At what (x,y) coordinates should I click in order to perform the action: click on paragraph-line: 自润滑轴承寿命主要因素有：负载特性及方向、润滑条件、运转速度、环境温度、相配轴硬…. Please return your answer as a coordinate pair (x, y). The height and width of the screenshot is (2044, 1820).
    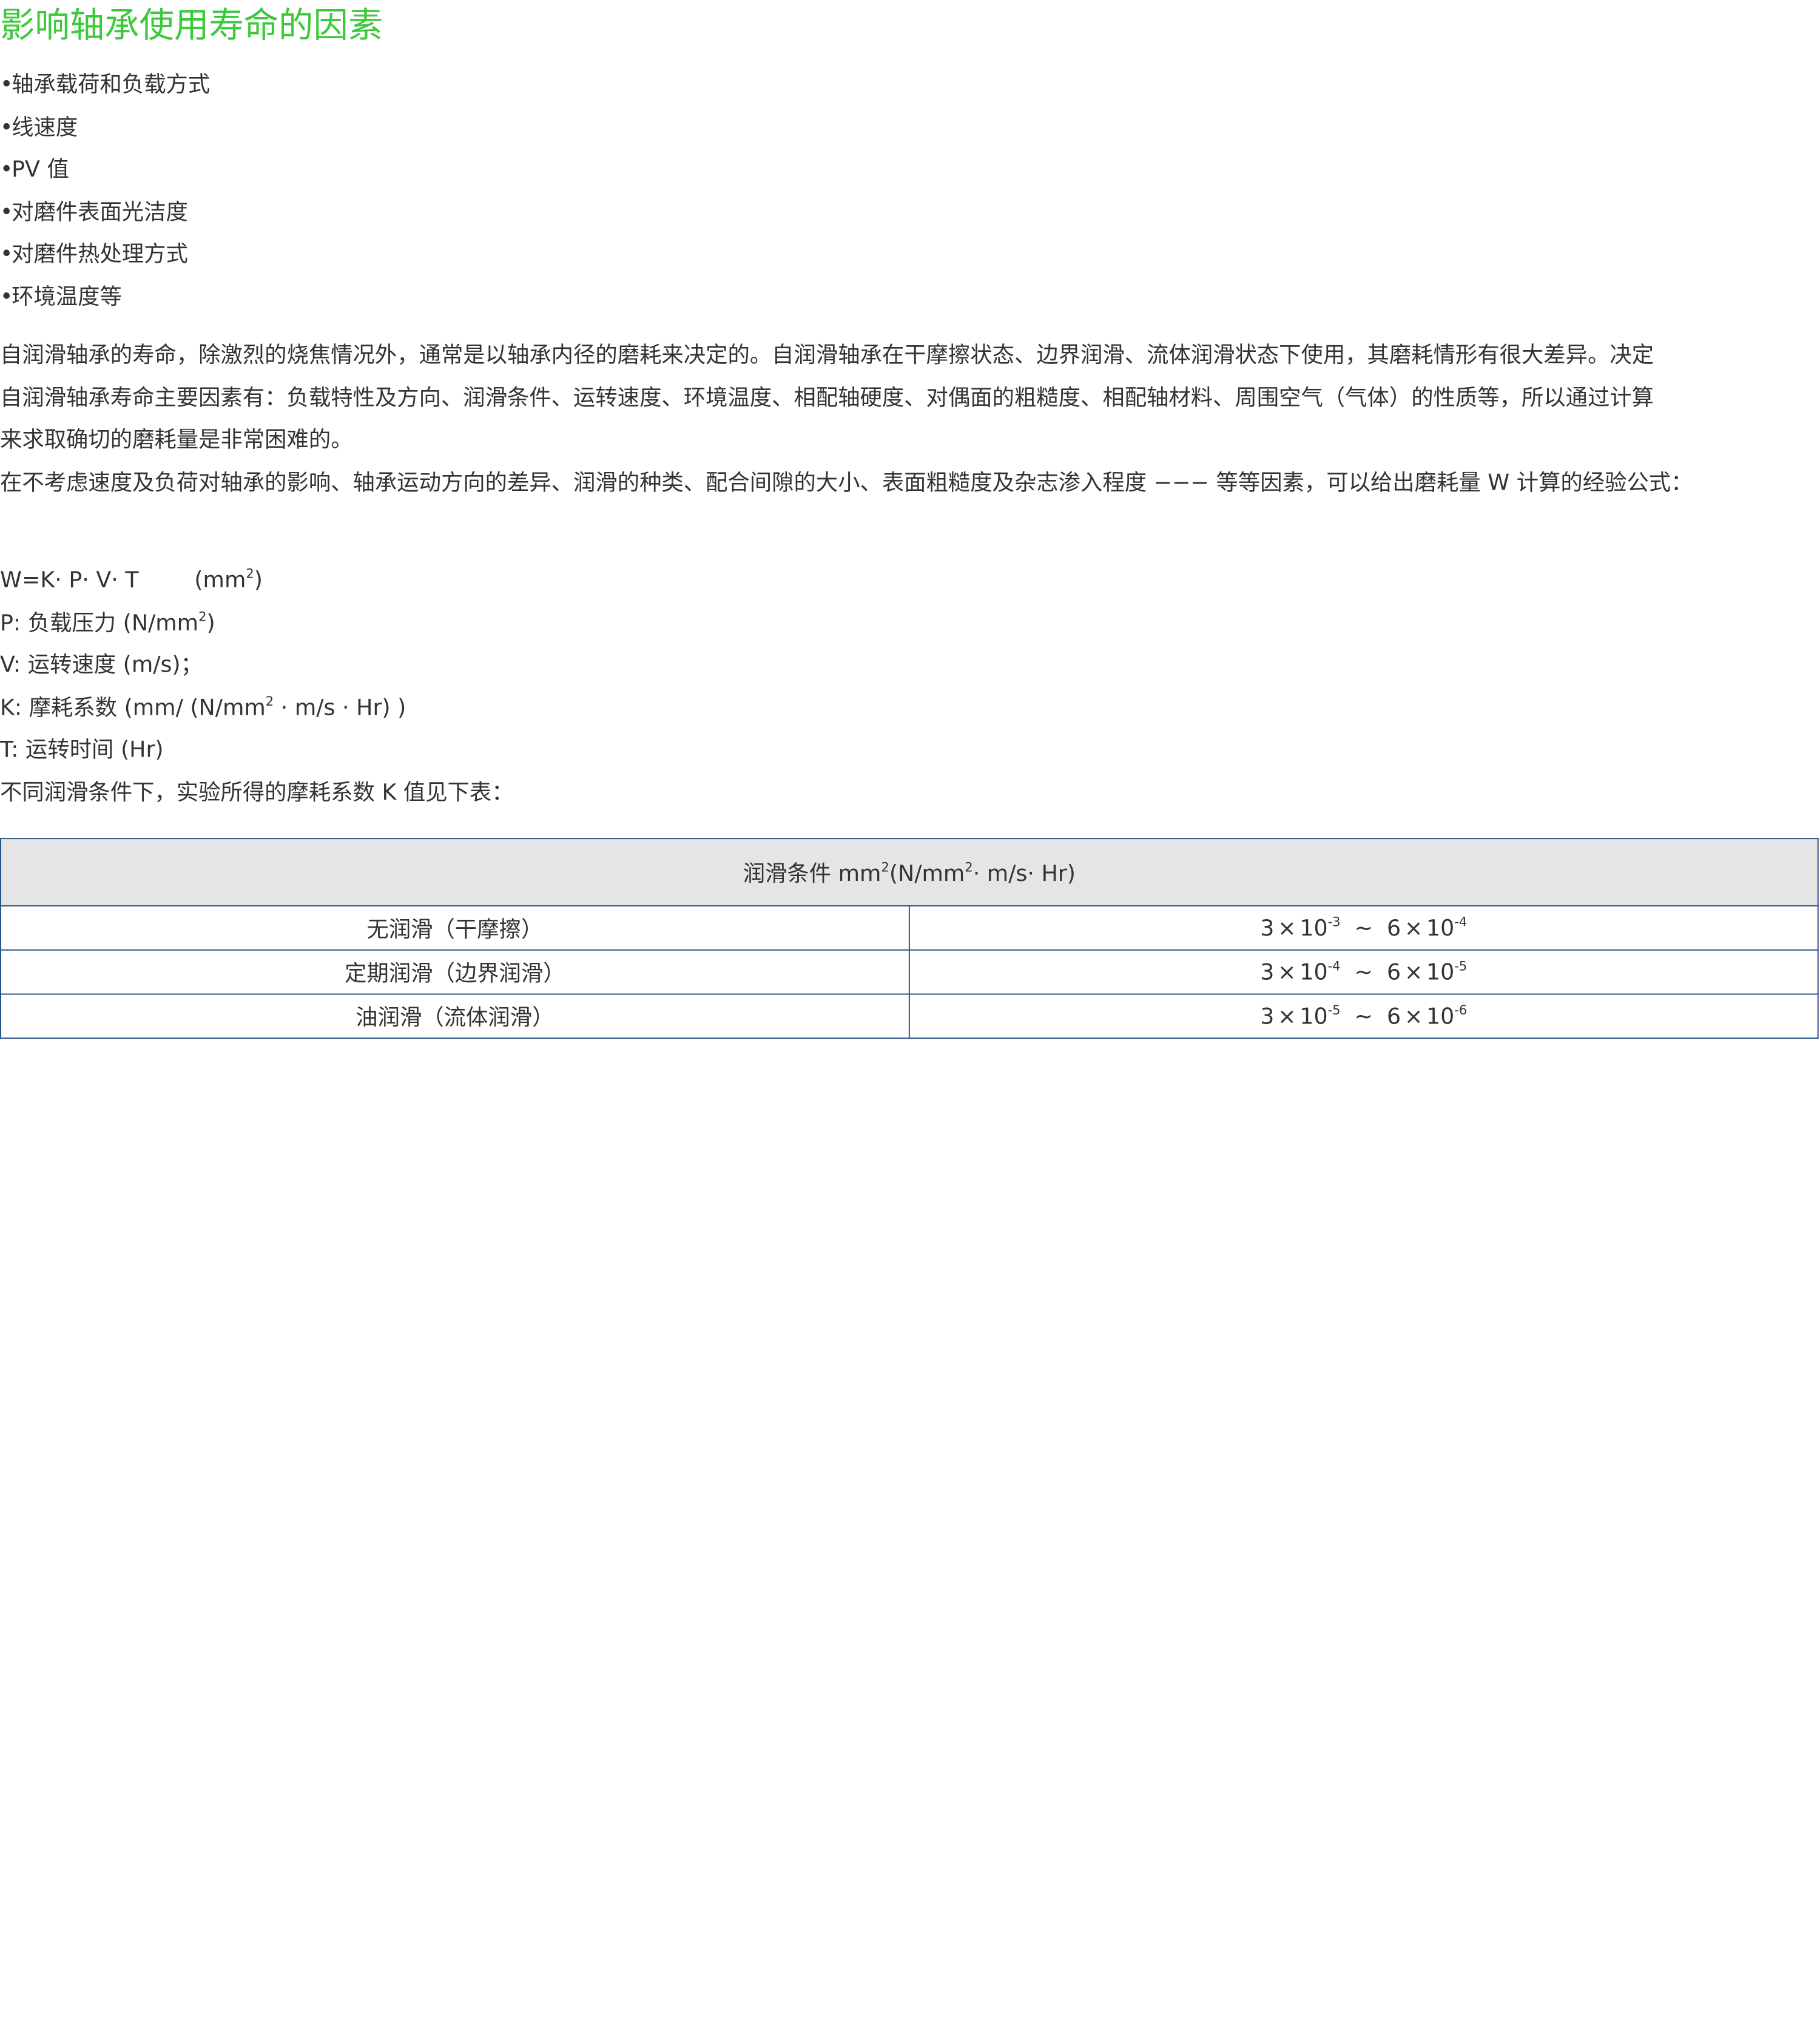
    Looking at the image, I should click on (827, 398).